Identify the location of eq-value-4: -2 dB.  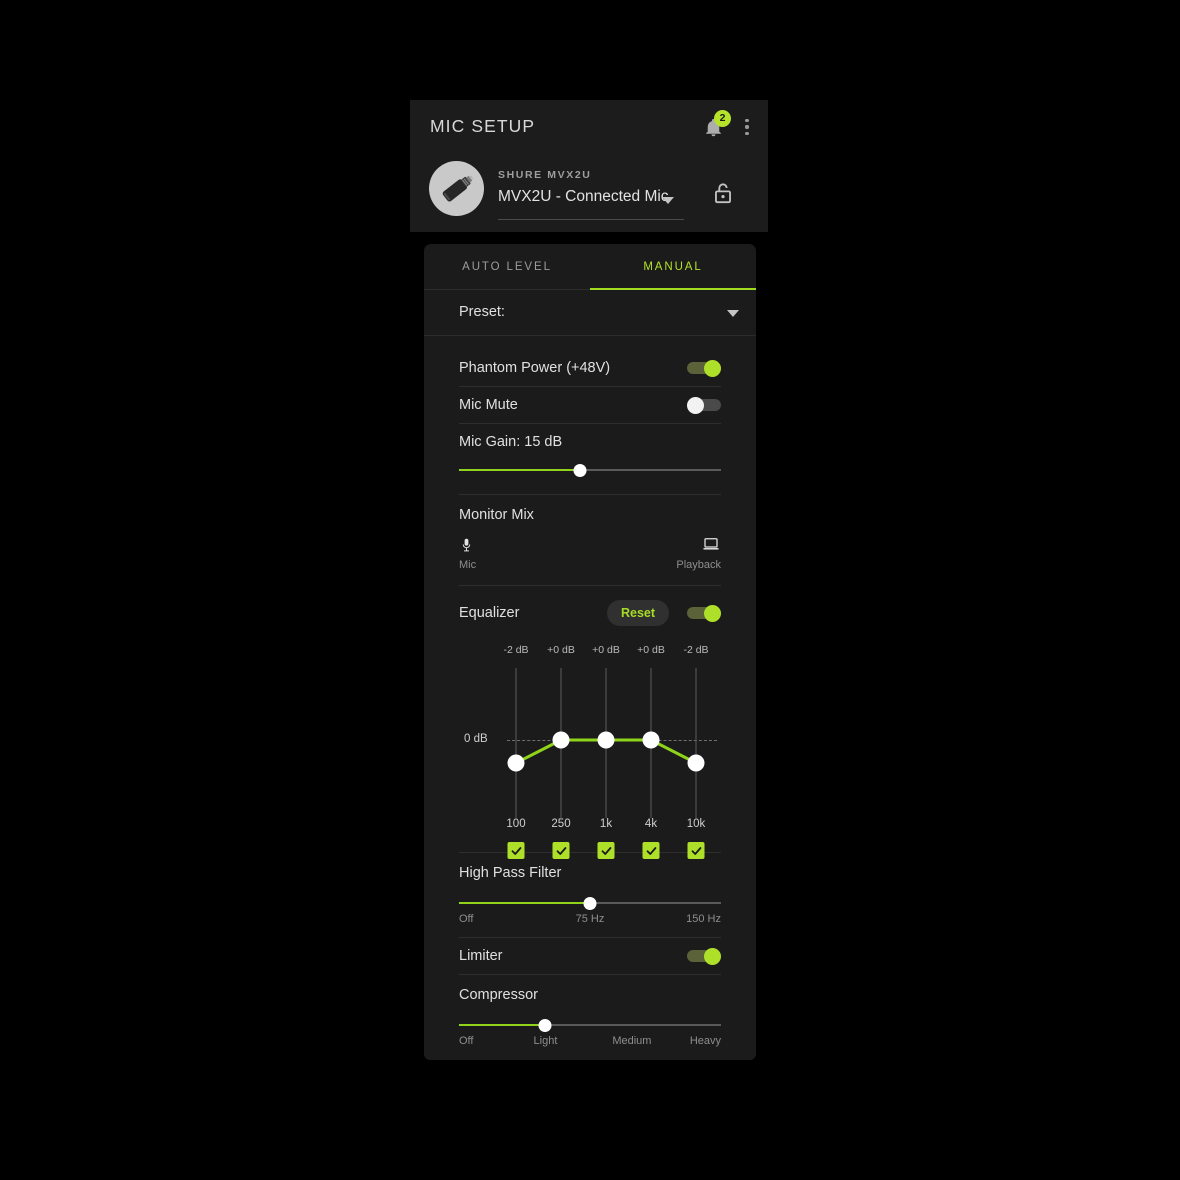
(696, 650).